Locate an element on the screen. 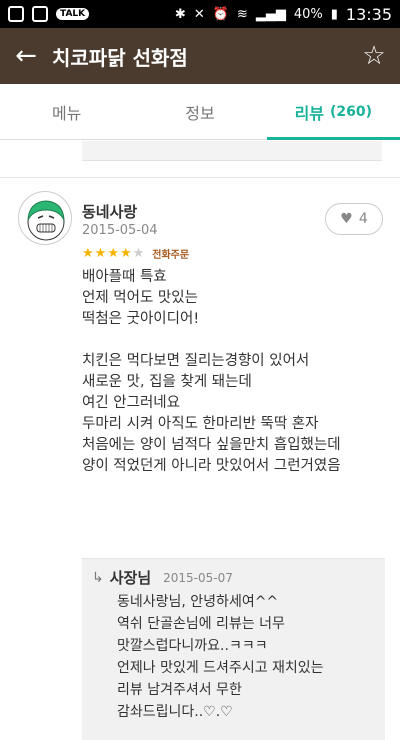 The height and width of the screenshot is (740, 400). previous-review-tail is located at coordinates (232, 151).